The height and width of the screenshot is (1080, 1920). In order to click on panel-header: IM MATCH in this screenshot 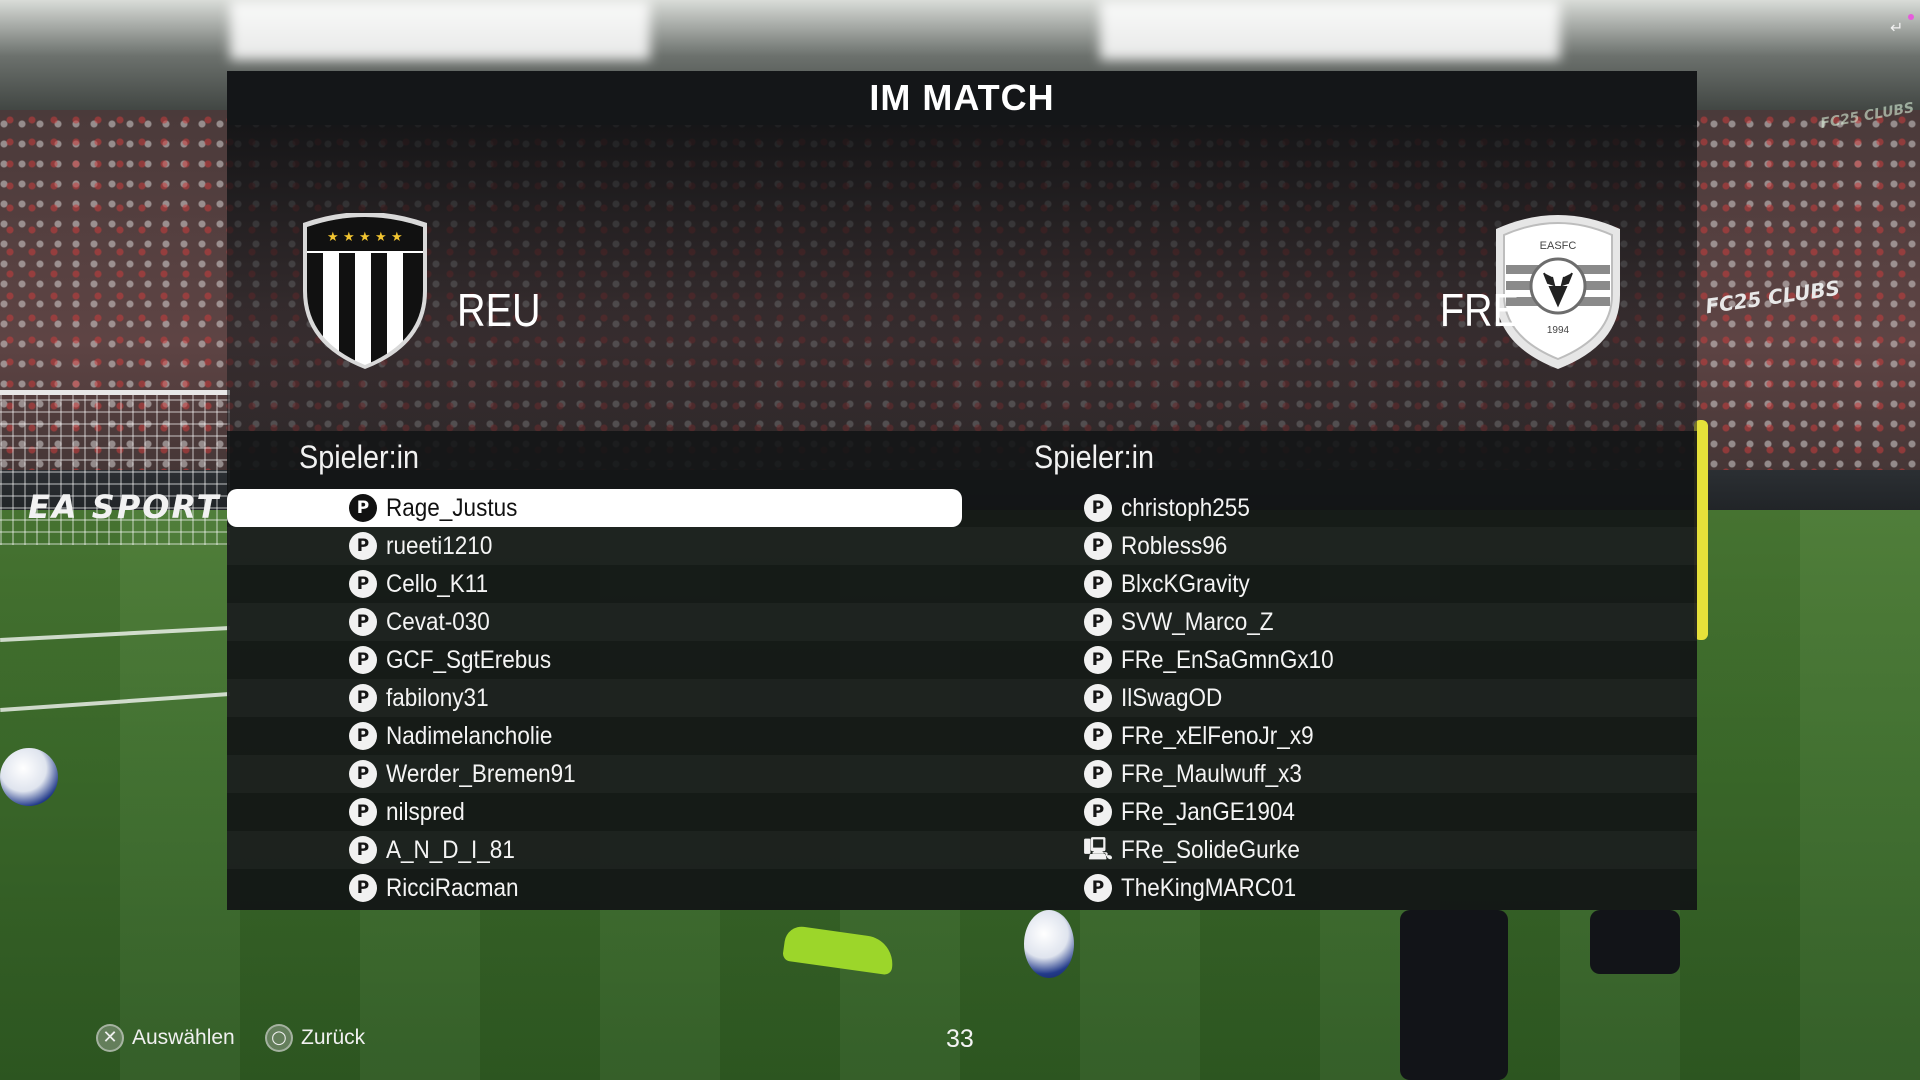, I will do `click(962, 98)`.